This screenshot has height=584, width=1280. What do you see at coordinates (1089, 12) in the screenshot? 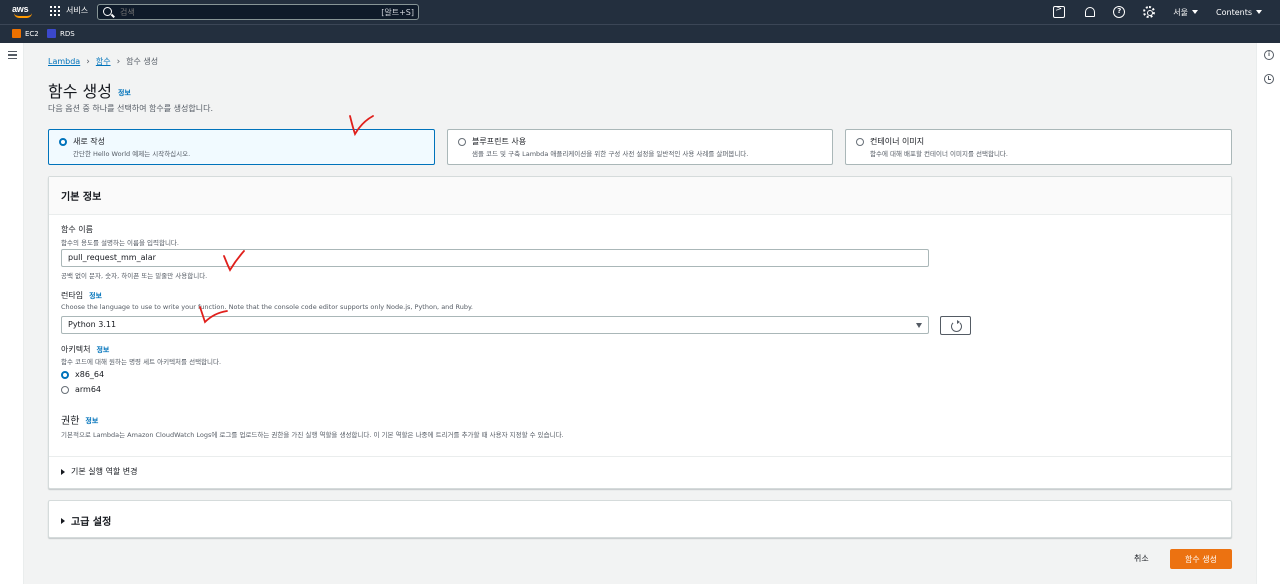
I see `notifications-bell-icon` at bounding box center [1089, 12].